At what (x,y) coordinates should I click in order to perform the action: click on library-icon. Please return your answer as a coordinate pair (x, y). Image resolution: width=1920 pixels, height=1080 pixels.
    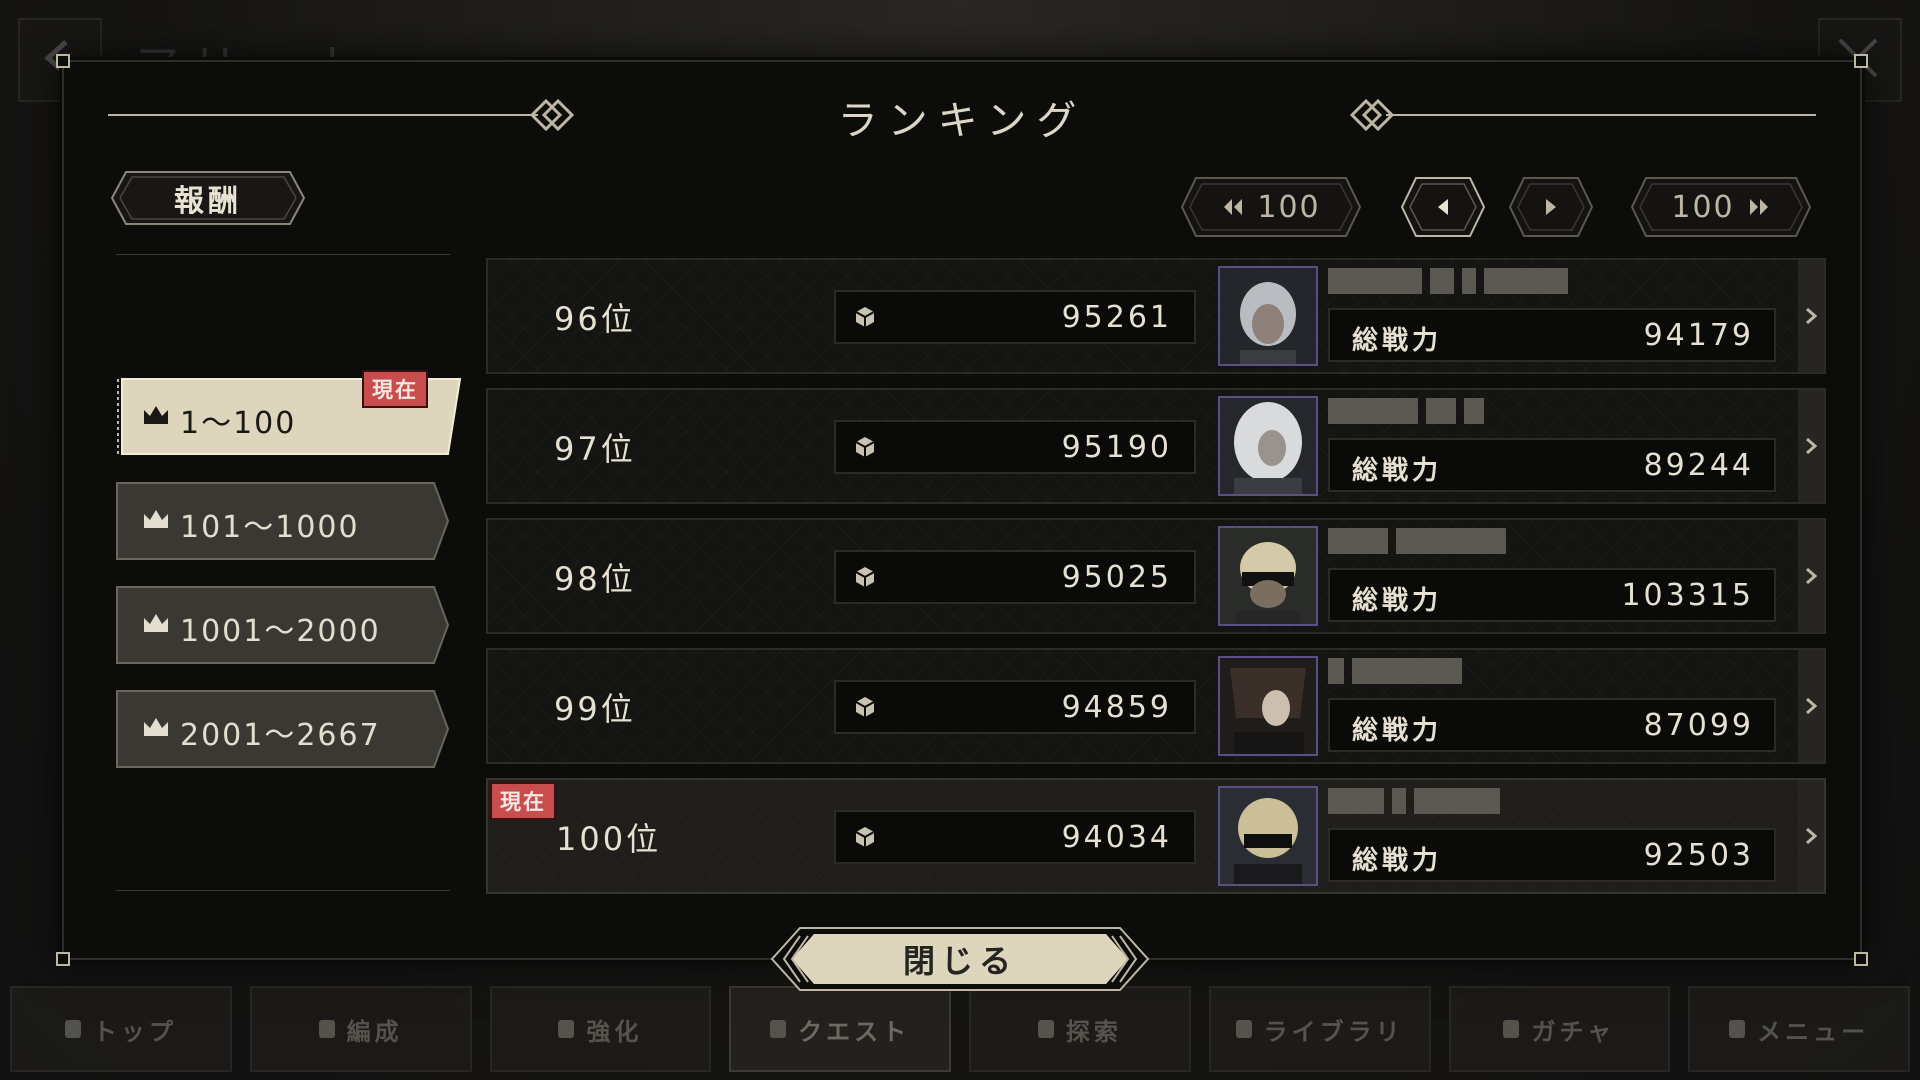
    Looking at the image, I should click on (1243, 1029).